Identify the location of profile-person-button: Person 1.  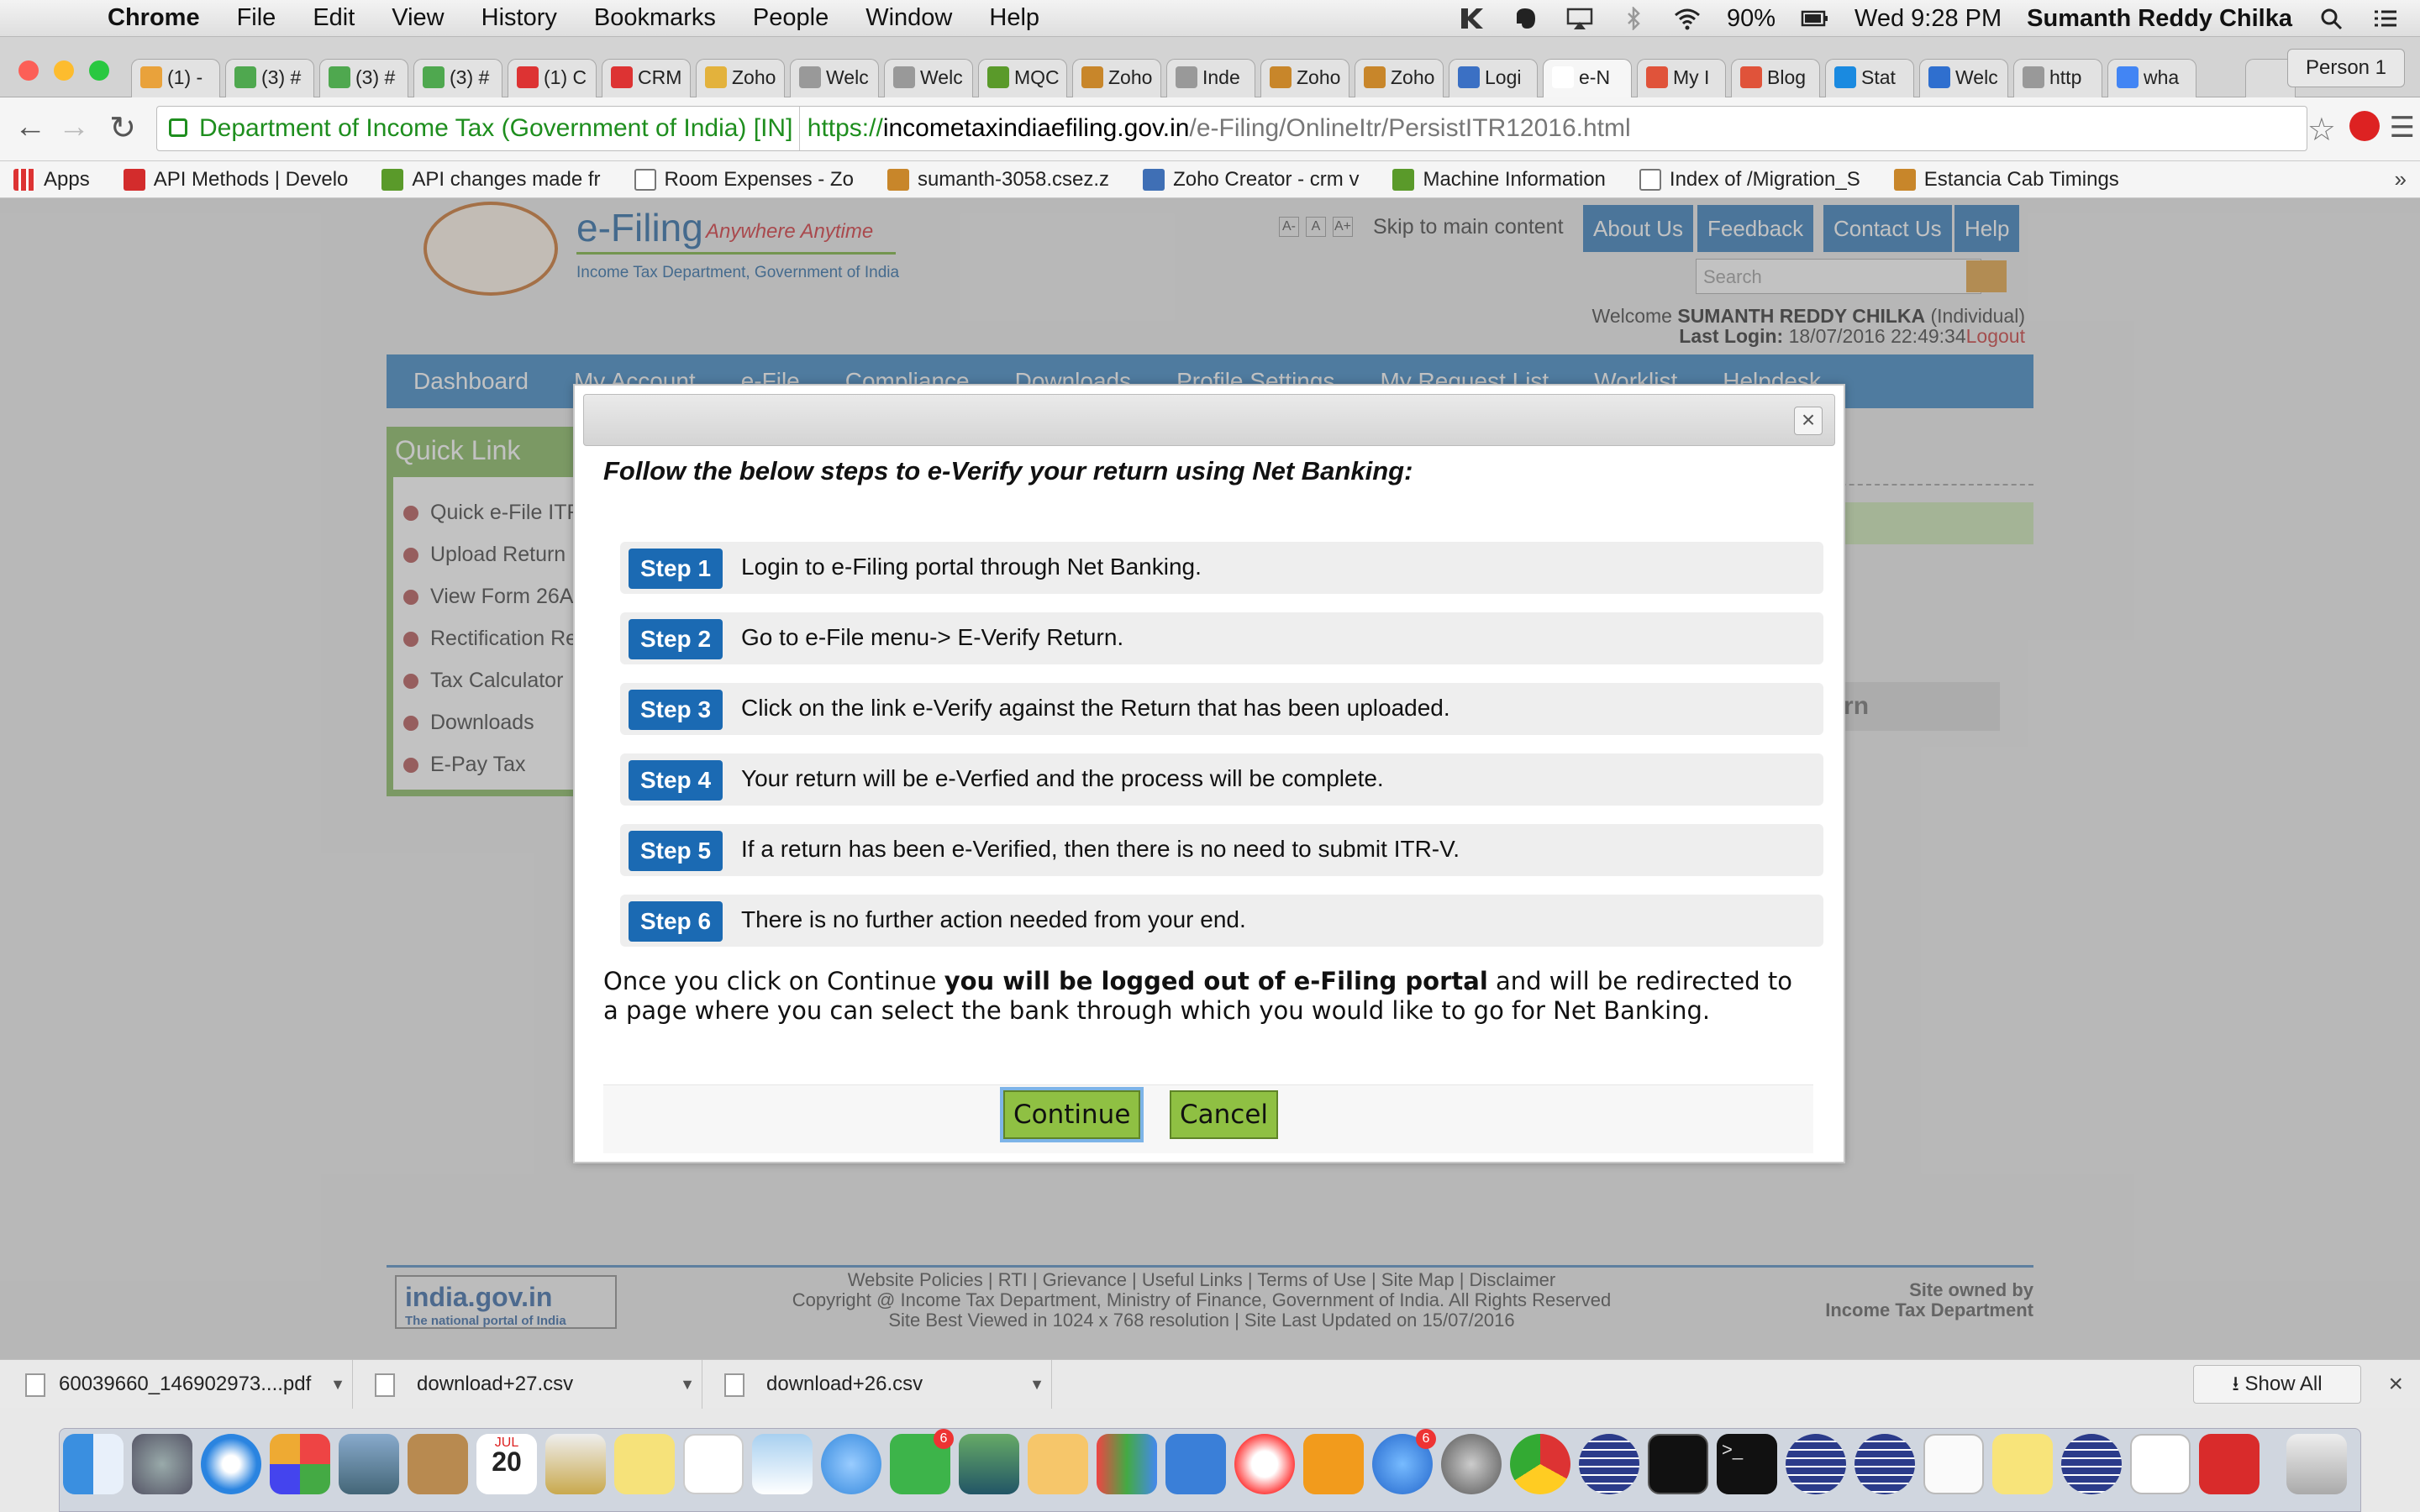
(2346, 68).